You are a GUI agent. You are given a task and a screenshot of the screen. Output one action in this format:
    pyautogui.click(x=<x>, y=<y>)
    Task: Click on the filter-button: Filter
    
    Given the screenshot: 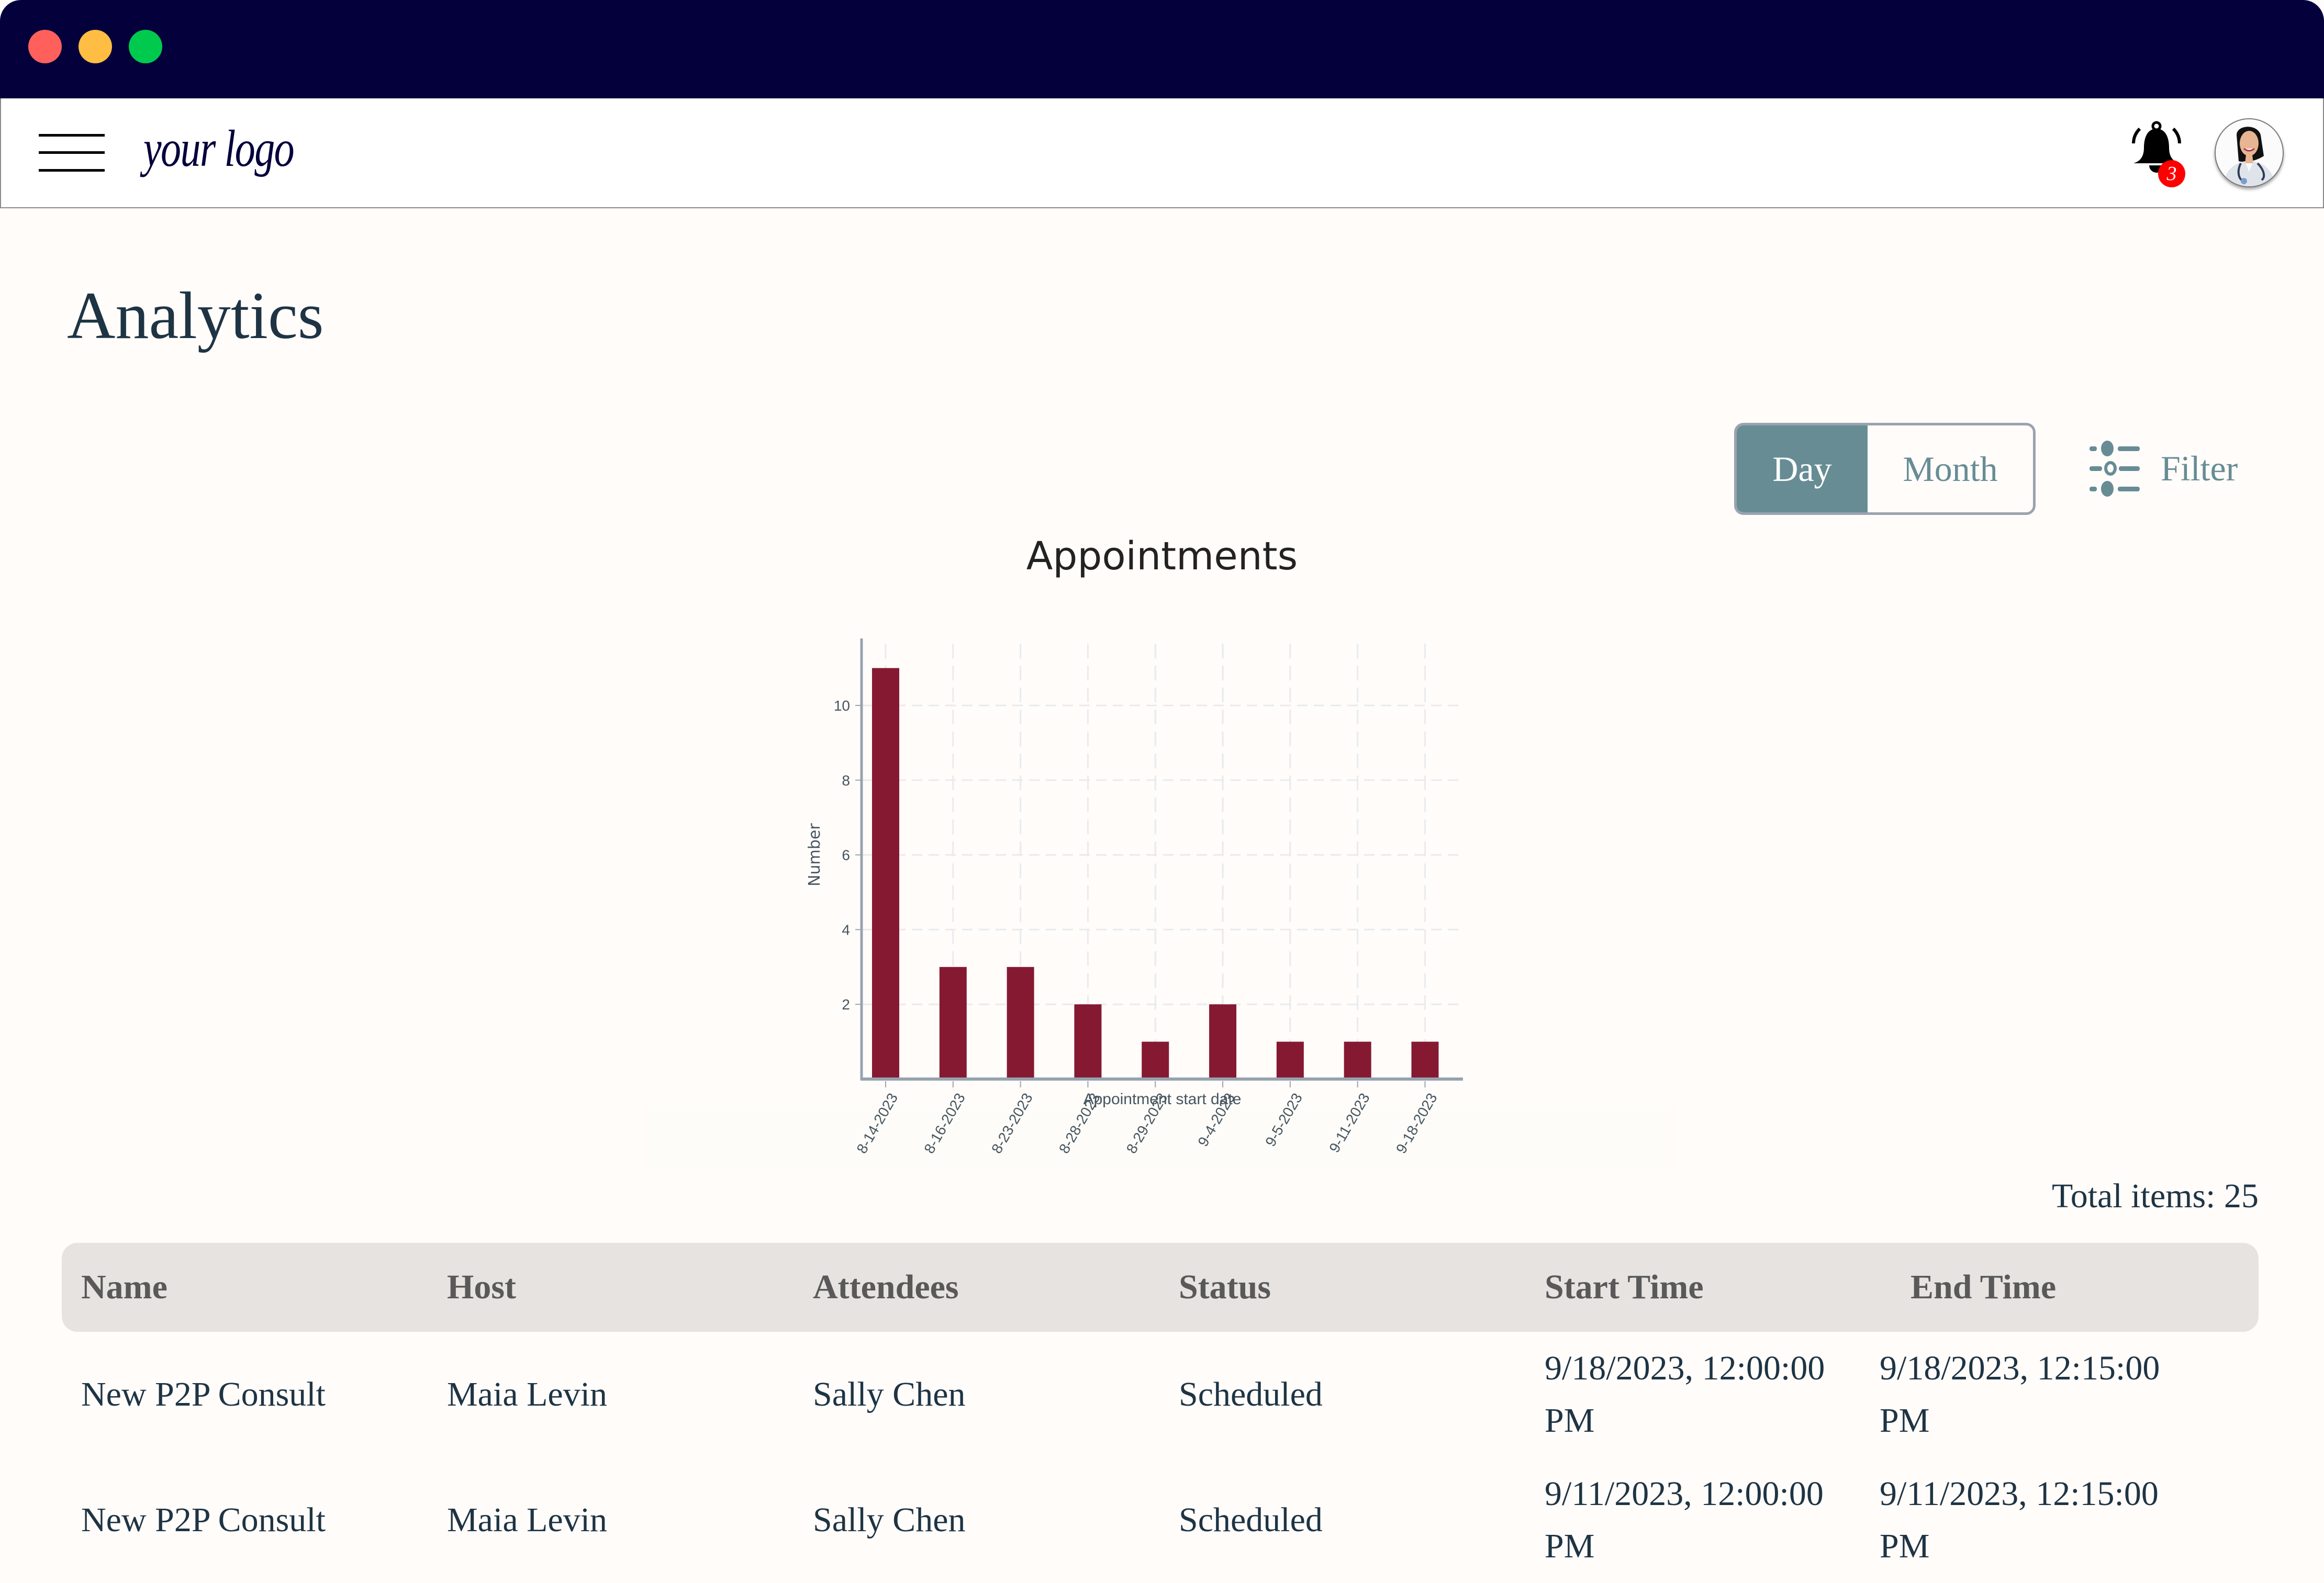 What is the action you would take?
    pyautogui.click(x=2163, y=468)
    